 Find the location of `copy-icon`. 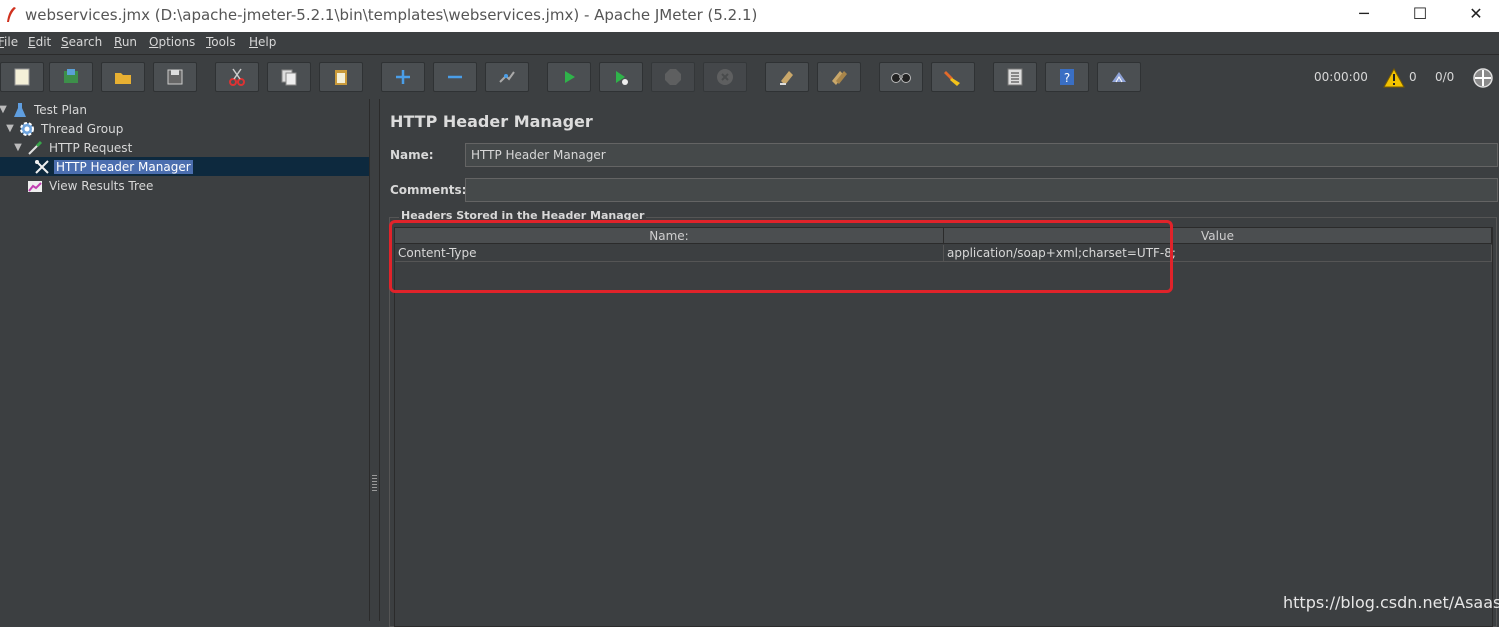

copy-icon is located at coordinates (289, 77).